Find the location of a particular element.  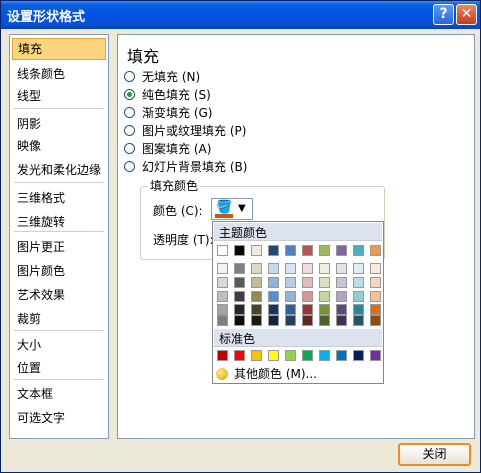

sidebar-item: 三维格式 is located at coordinates (59, 198).